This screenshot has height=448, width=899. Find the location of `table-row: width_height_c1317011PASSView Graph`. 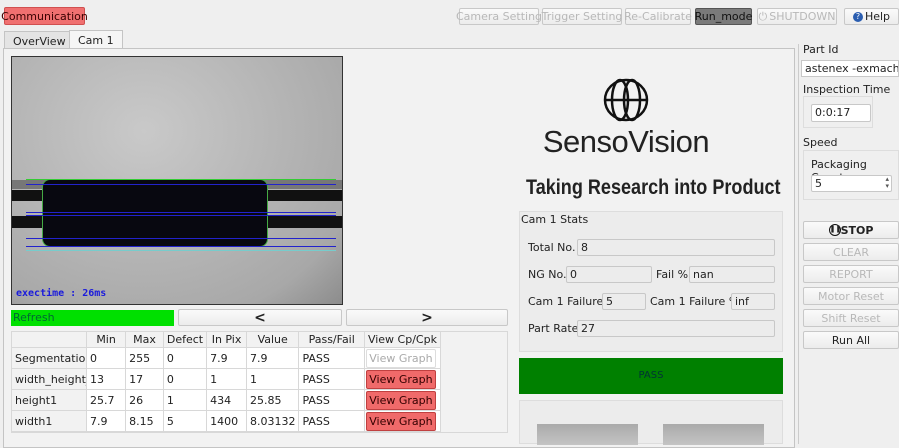

table-row: width_height_c1317011PASSView Graph is located at coordinates (226, 379).